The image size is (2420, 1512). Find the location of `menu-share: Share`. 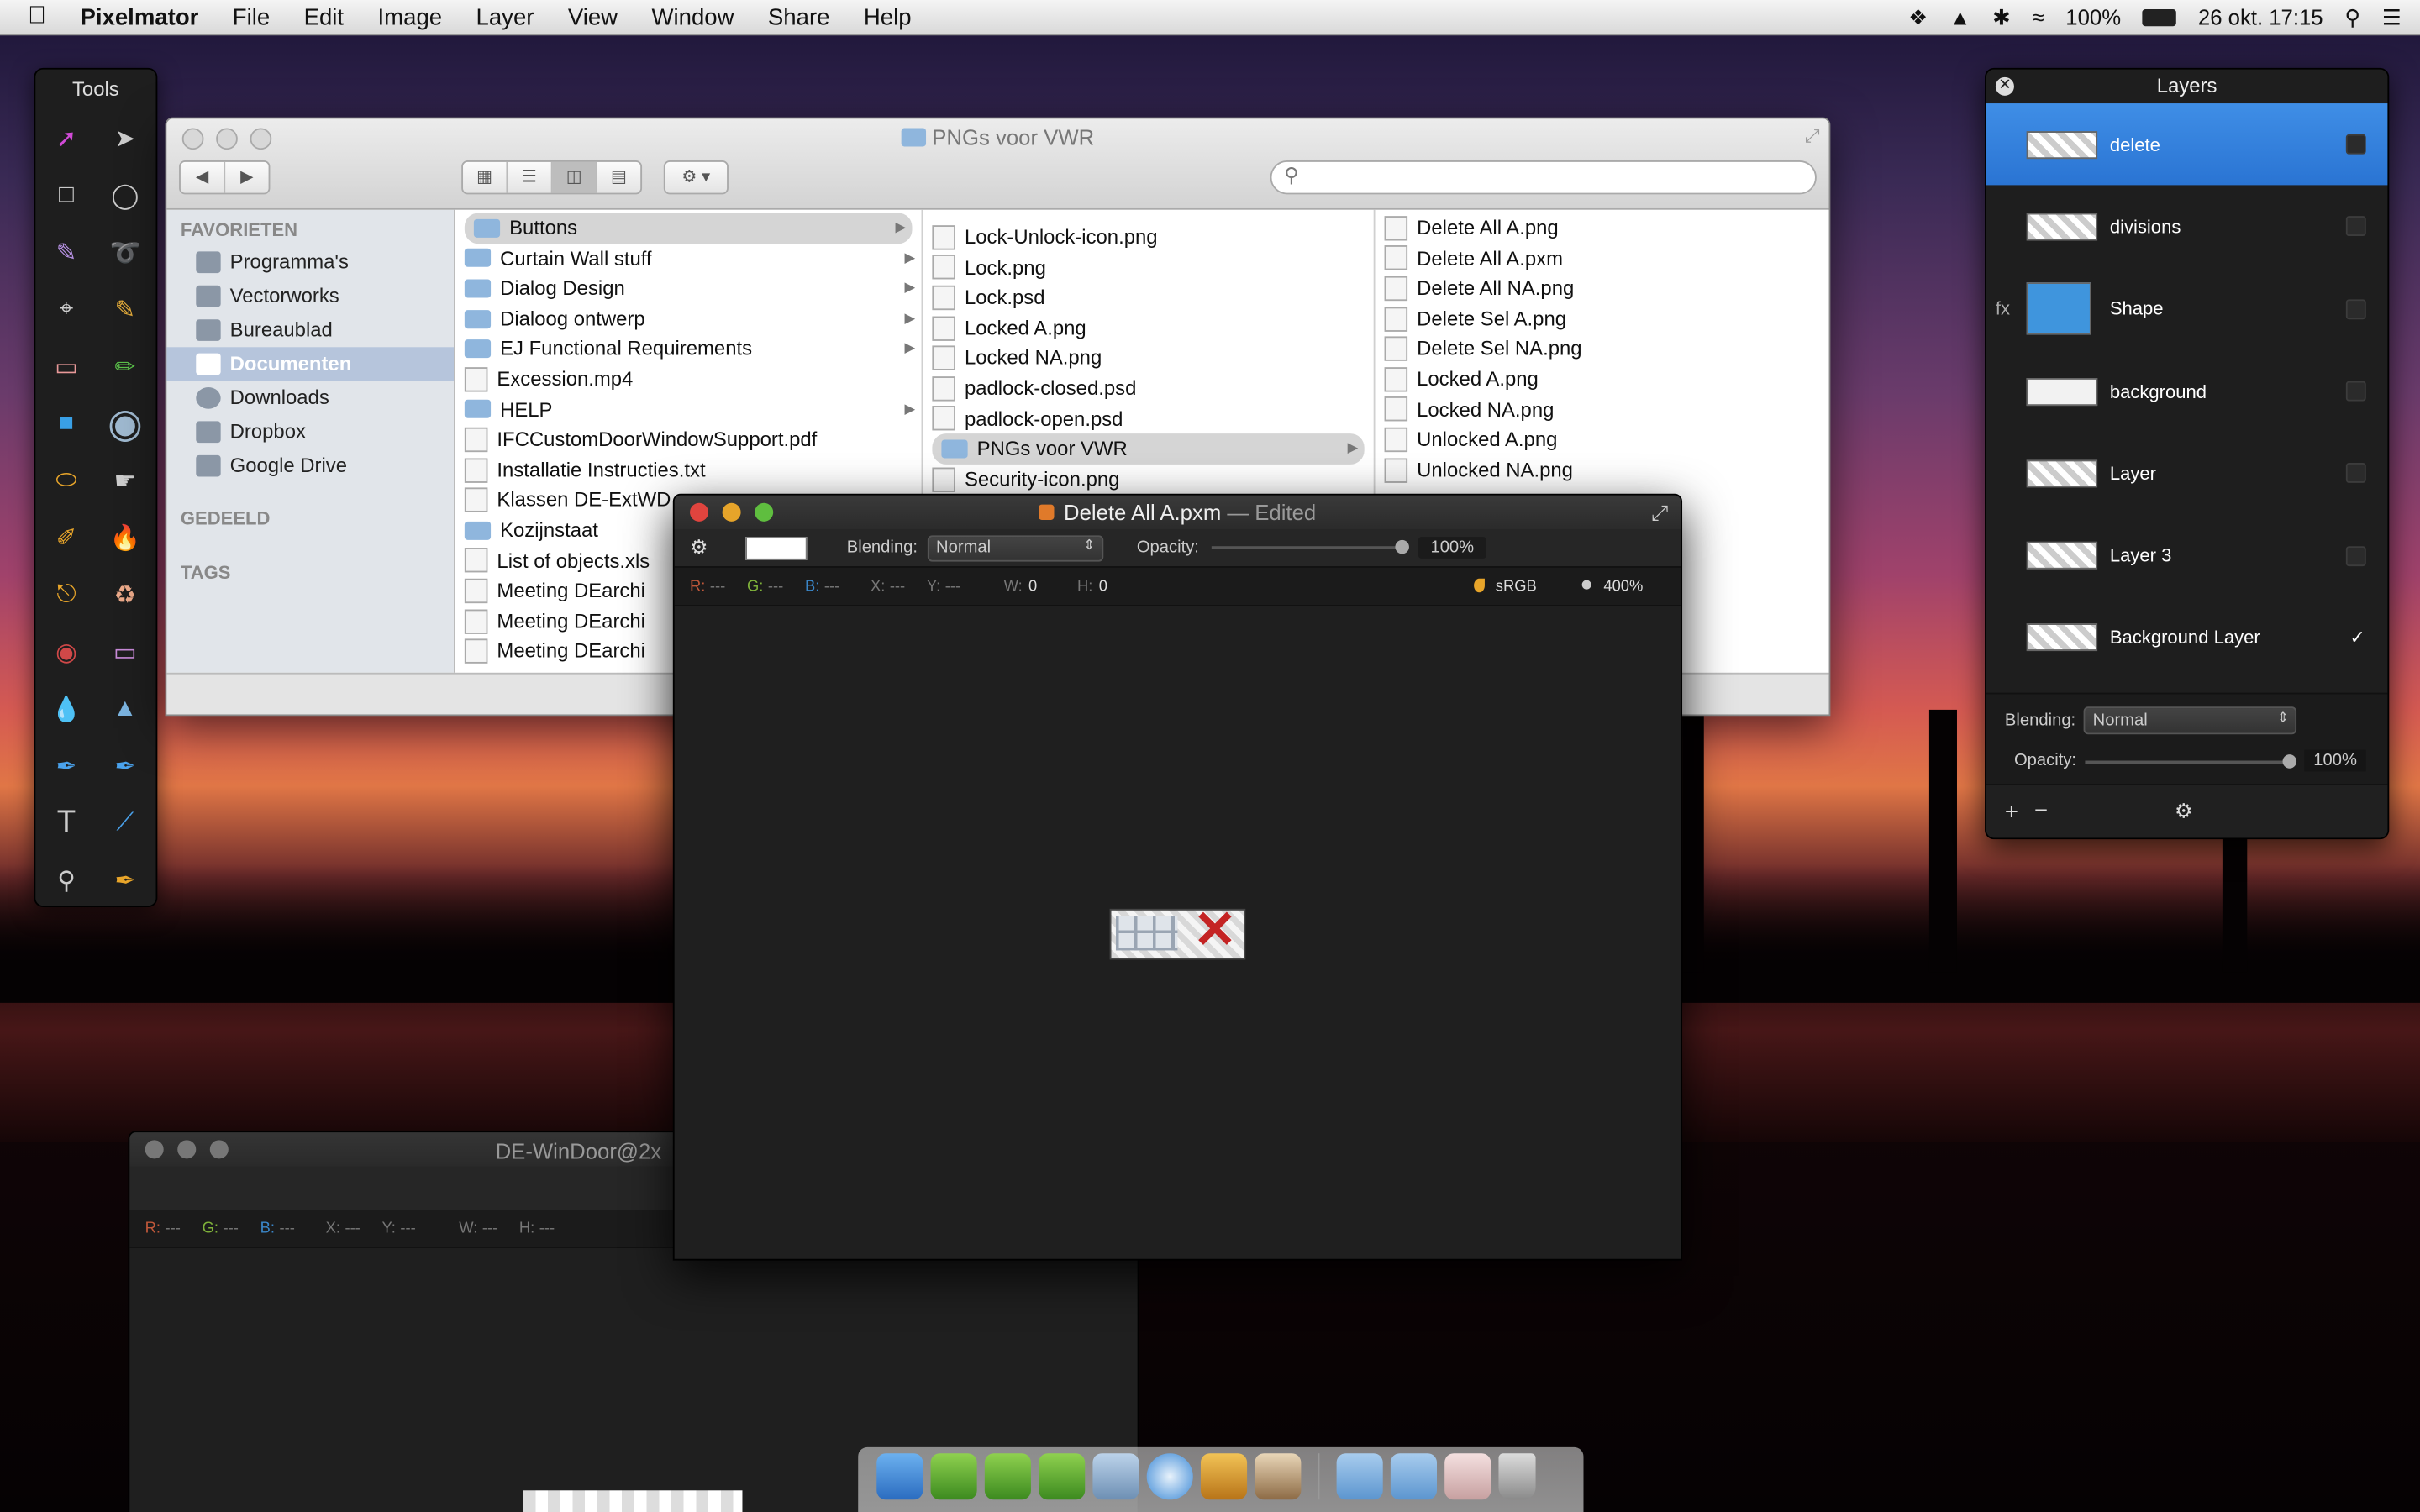

menu-share: Share is located at coordinates (799, 17).